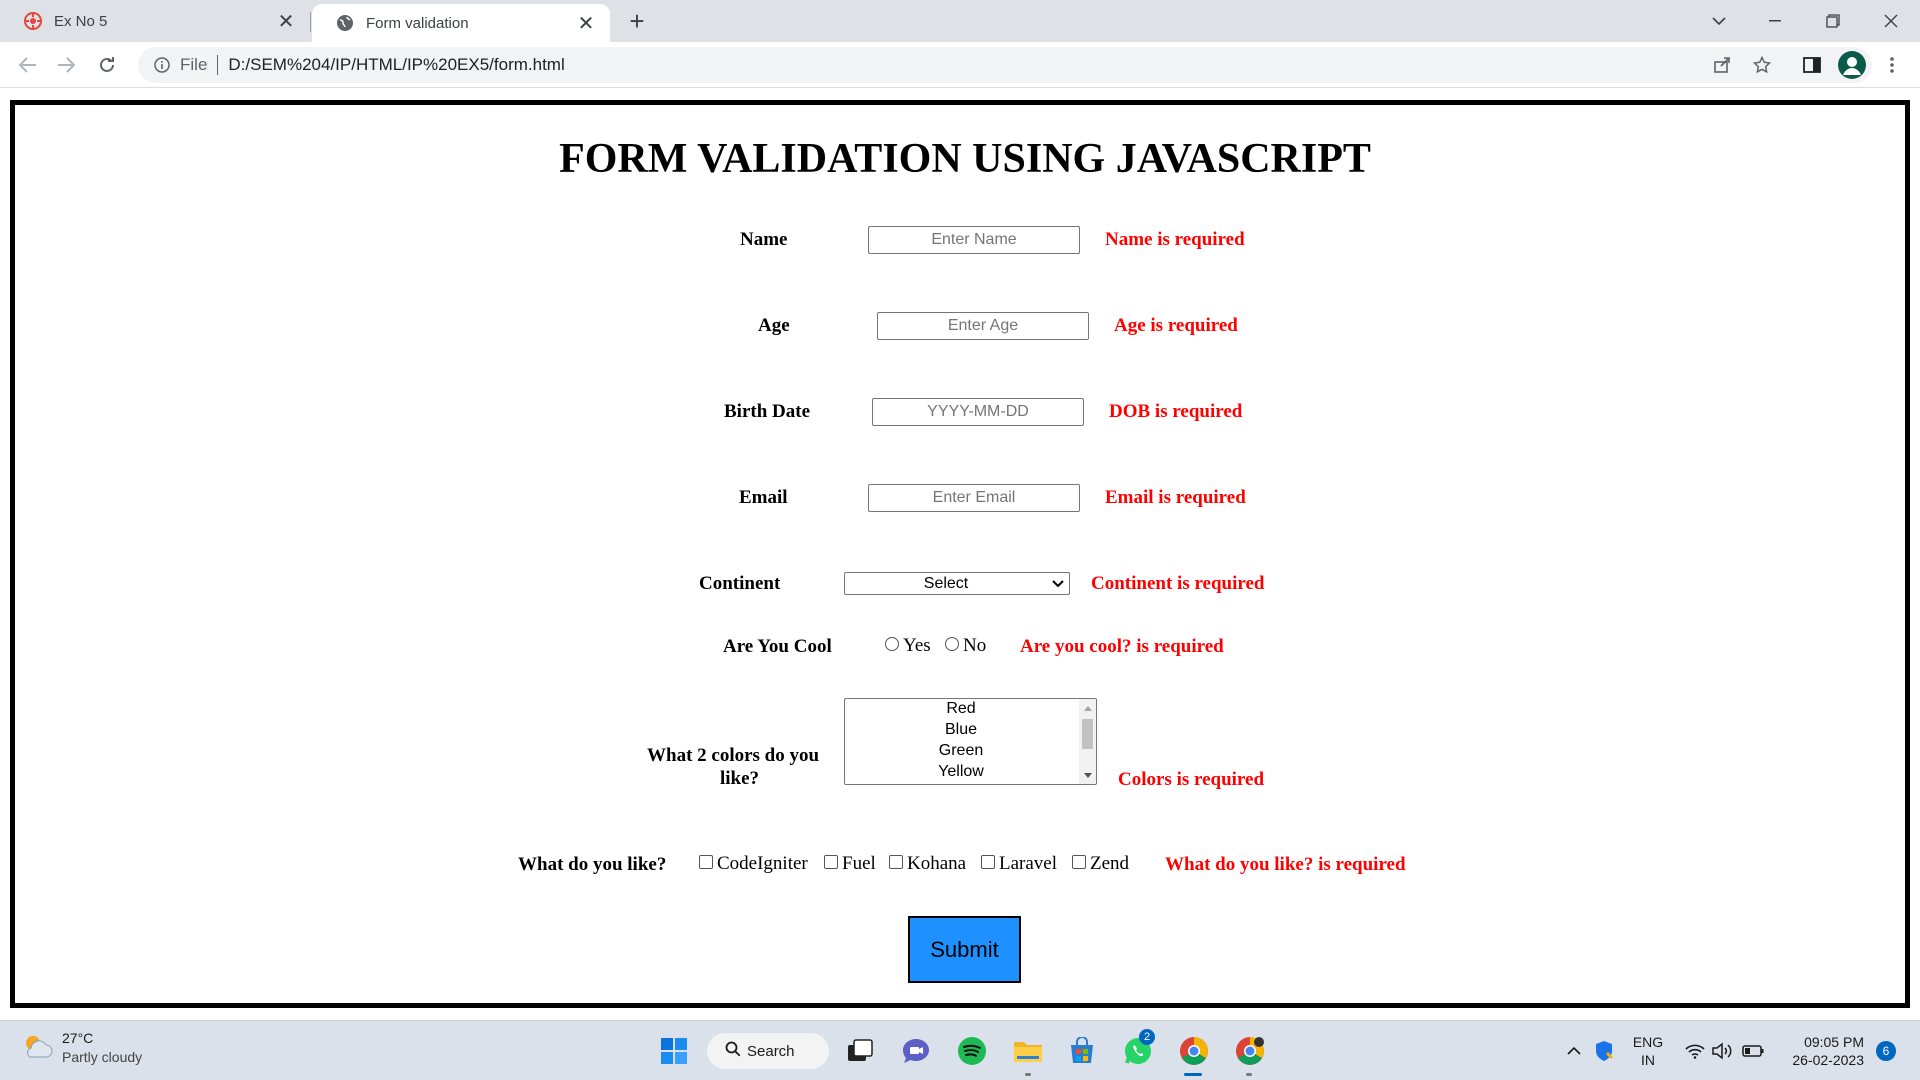 This screenshot has height=1080, width=1920. What do you see at coordinates (1722, 65) in the screenshot?
I see `share-icon` at bounding box center [1722, 65].